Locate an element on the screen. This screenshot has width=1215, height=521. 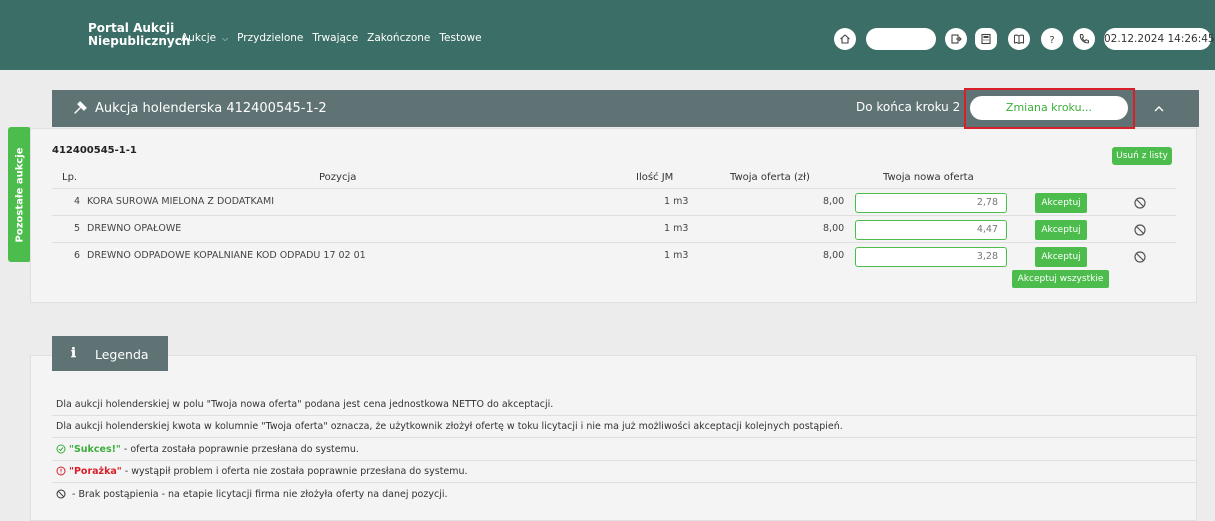
calculator-icon is located at coordinates (986, 39).